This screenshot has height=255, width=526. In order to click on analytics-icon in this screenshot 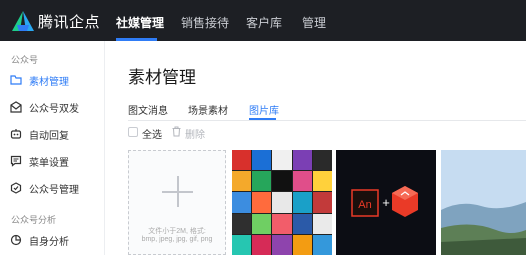, I will do `click(16, 240)`.